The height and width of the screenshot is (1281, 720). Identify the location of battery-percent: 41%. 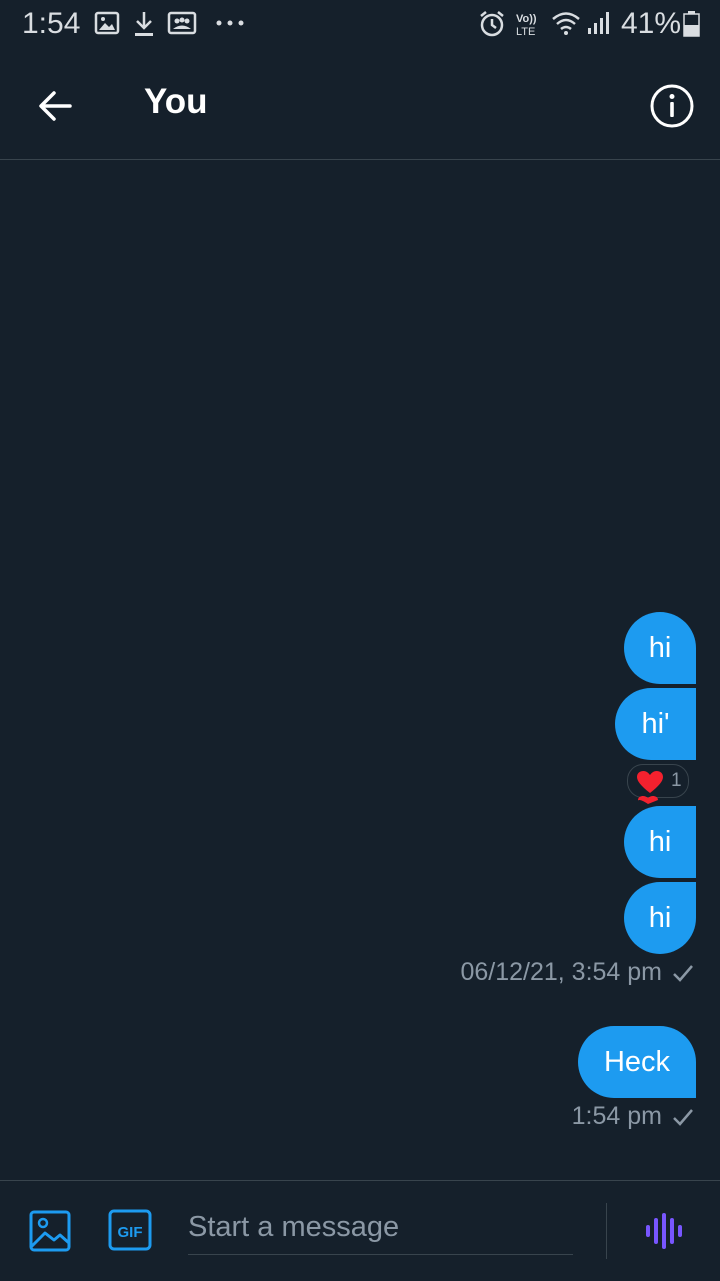
(651, 23).